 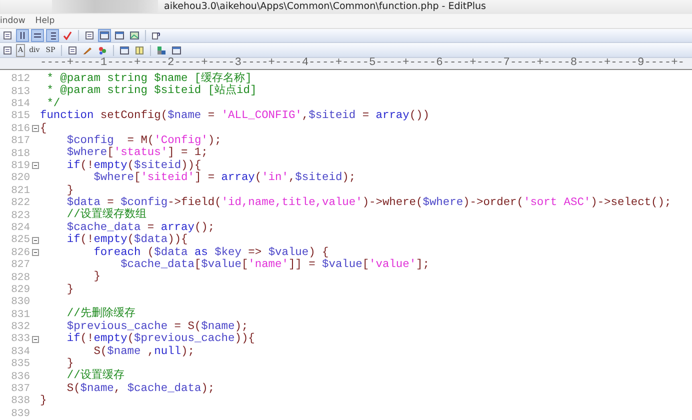 What do you see at coordinates (20, 104) in the screenshot?
I see `line-number: 814` at bounding box center [20, 104].